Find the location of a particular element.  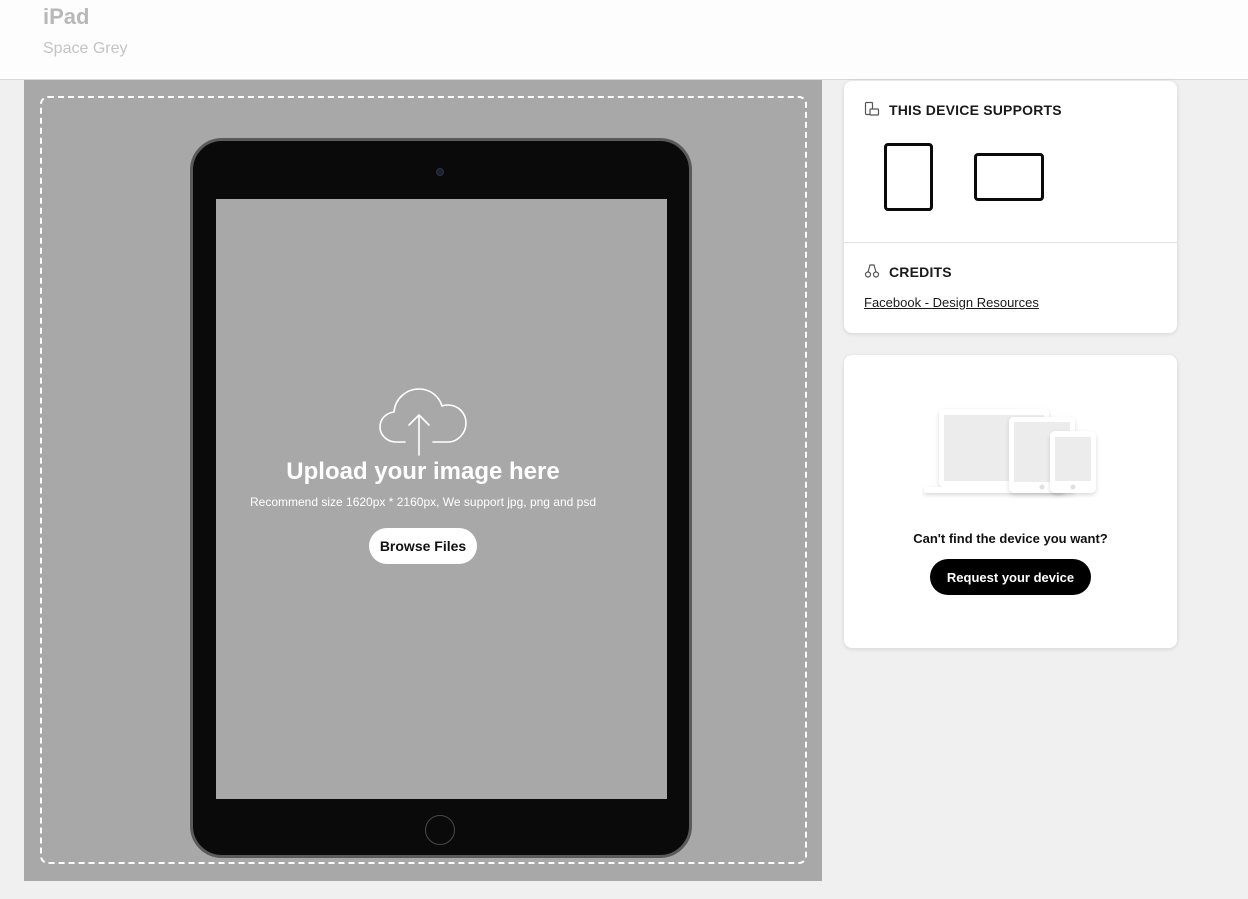

cloud-upload-icon is located at coordinates (423, 422).